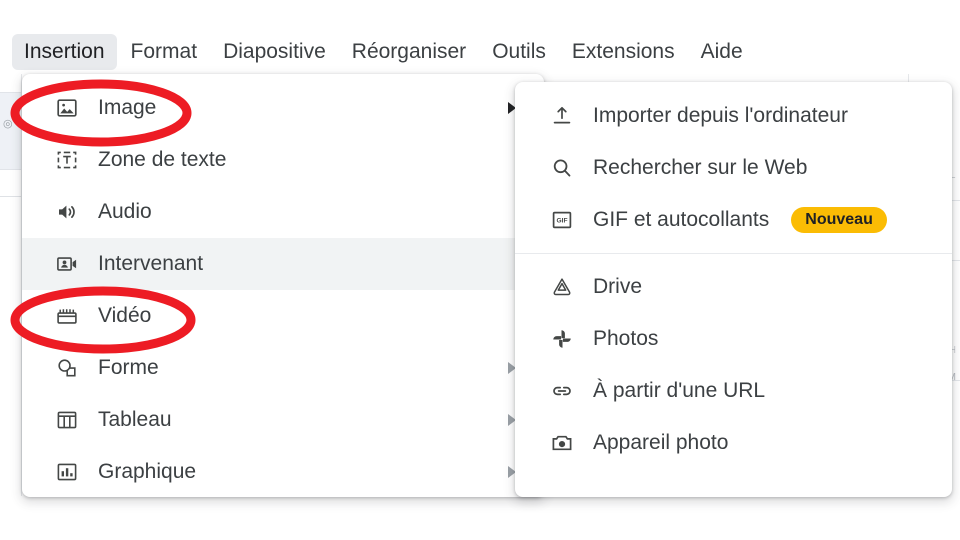 The height and width of the screenshot is (540, 960). Describe the element at coordinates (839, 220) in the screenshot. I see `status-badge-nouveau: Nouveau` at that location.